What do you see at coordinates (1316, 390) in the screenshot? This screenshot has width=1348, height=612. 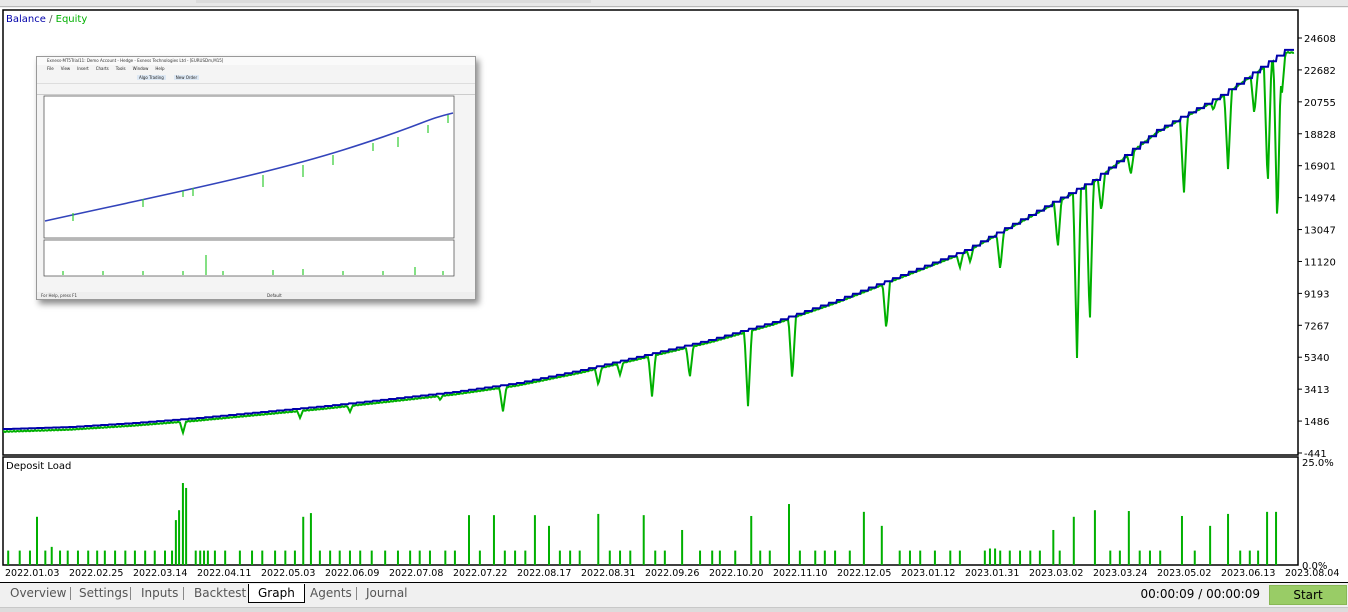 I see `y-tick-label: 3413` at bounding box center [1316, 390].